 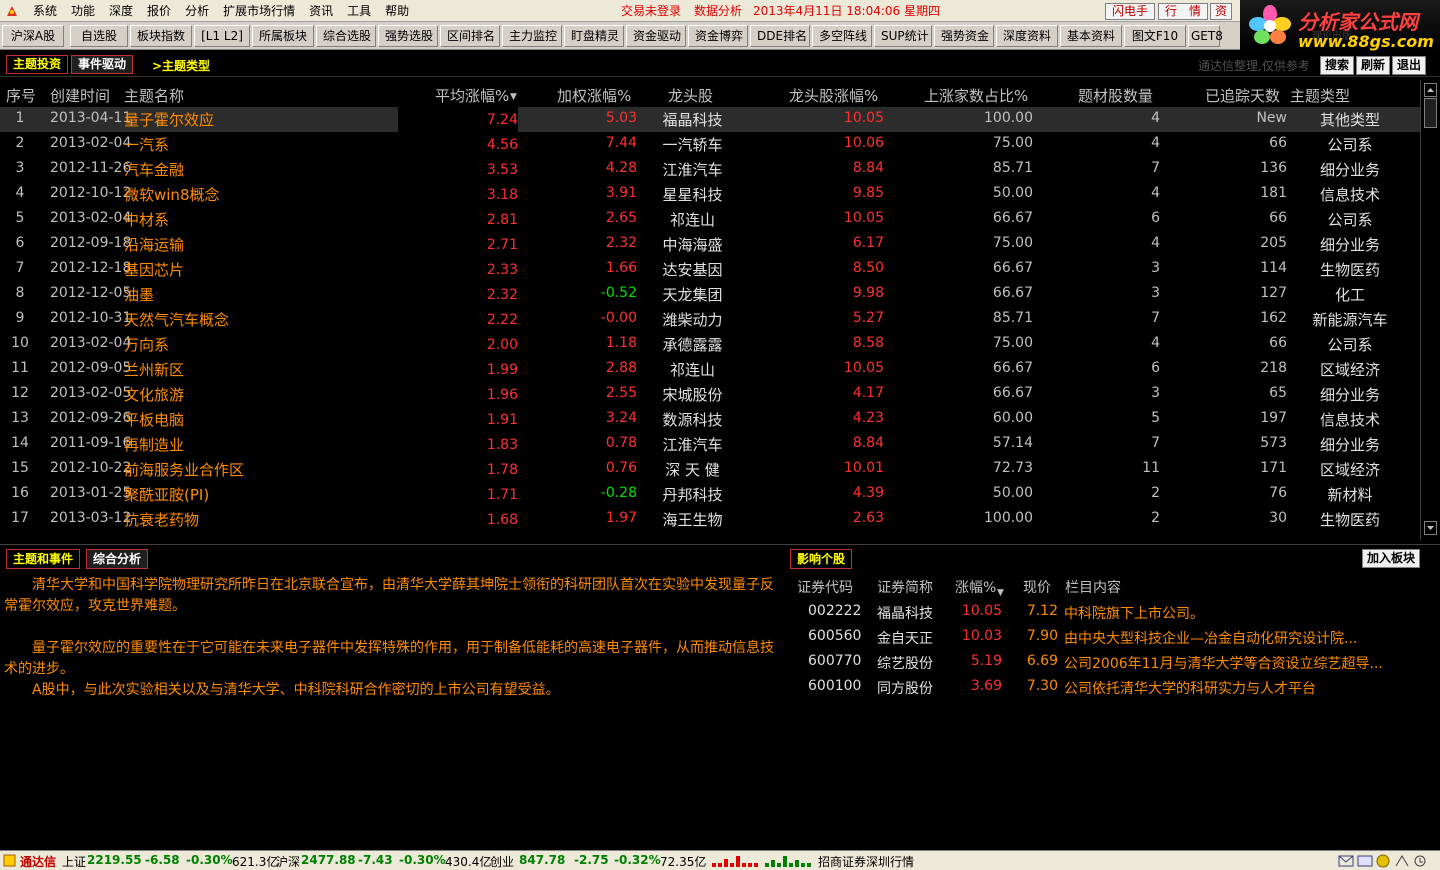 What do you see at coordinates (1037, 587) in the screenshot?
I see `stock-header-price: 现价` at bounding box center [1037, 587].